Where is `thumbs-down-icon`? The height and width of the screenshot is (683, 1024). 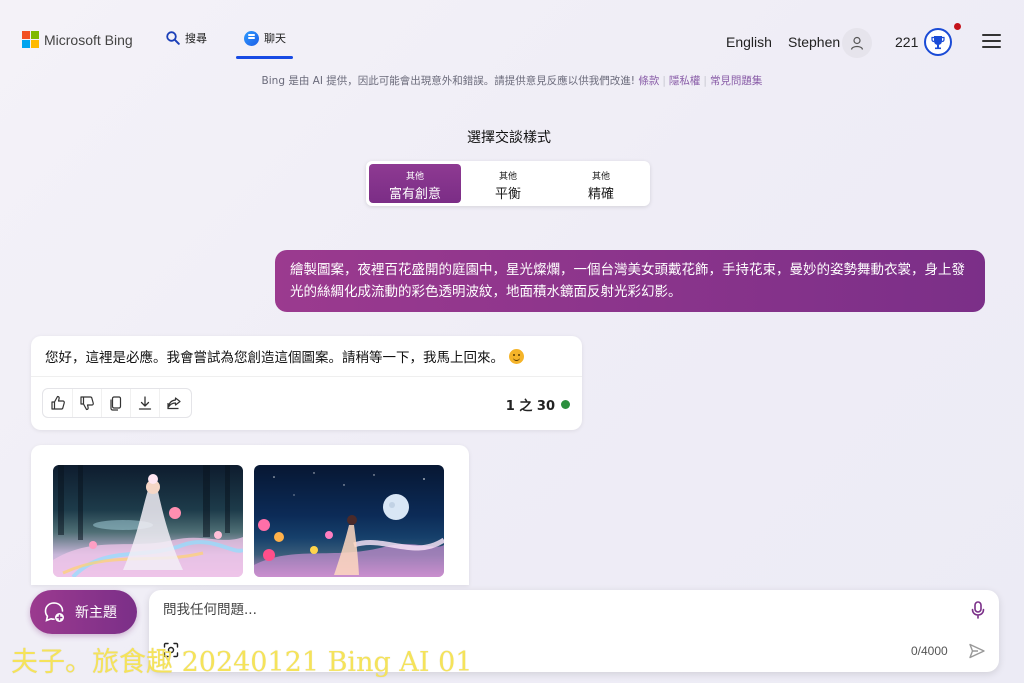 thumbs-down-icon is located at coordinates (87, 403).